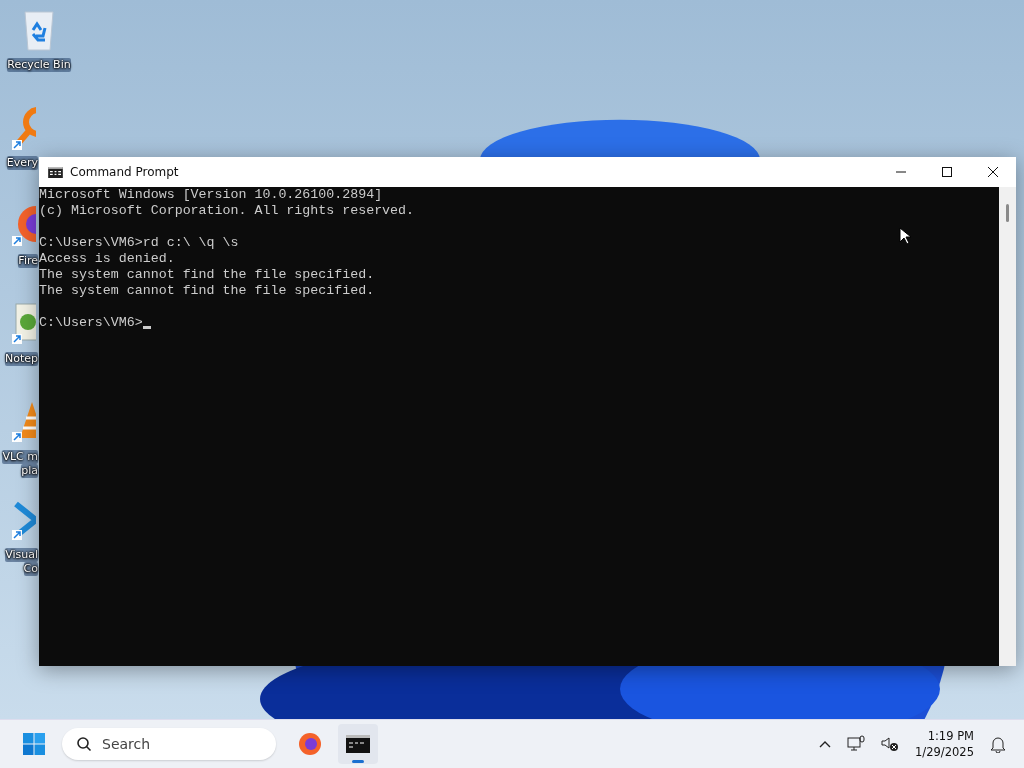  I want to click on magnifier-icon, so click(24, 128).